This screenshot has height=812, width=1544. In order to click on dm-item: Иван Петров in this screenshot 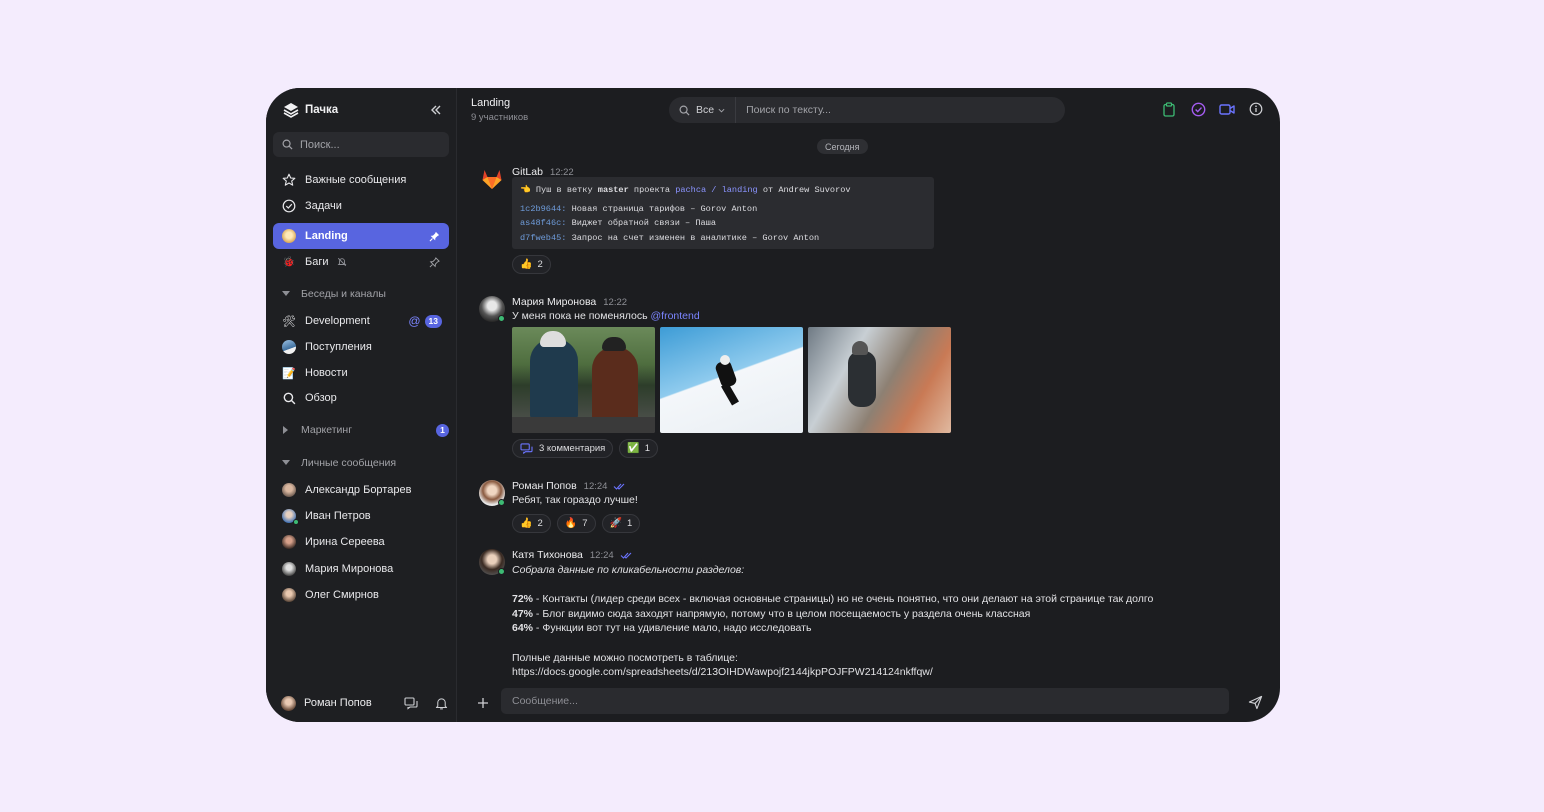, I will do `click(361, 516)`.